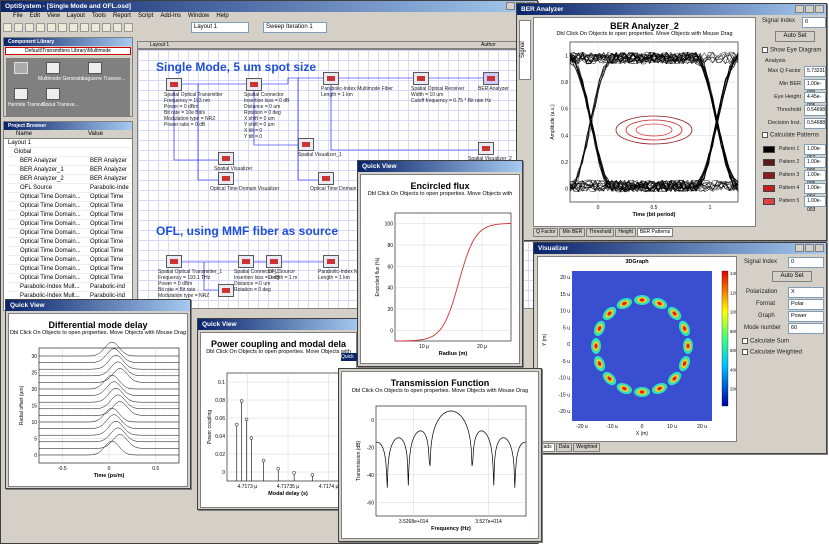  Describe the element at coordinates (70, 170) in the screenshot. I see `tree-row: BER Analyzer_1 BER Analyzer` at that location.